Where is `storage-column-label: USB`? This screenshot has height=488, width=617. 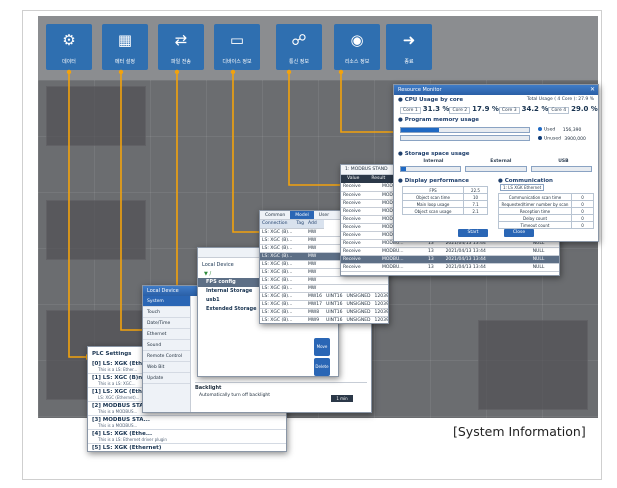
storage-column-label: USB is located at coordinates (563, 161).